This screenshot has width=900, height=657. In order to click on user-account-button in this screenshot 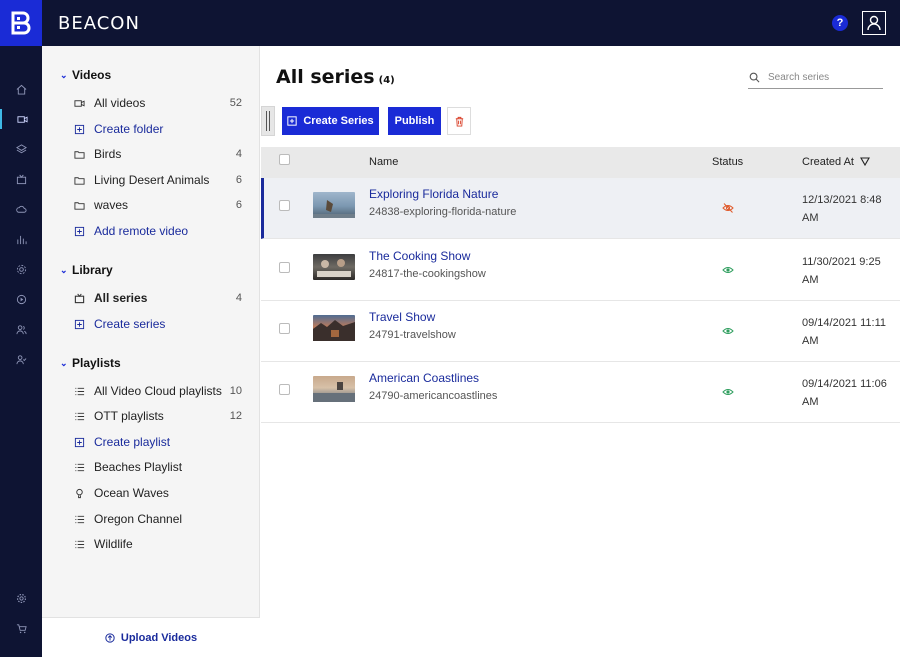, I will do `click(874, 23)`.